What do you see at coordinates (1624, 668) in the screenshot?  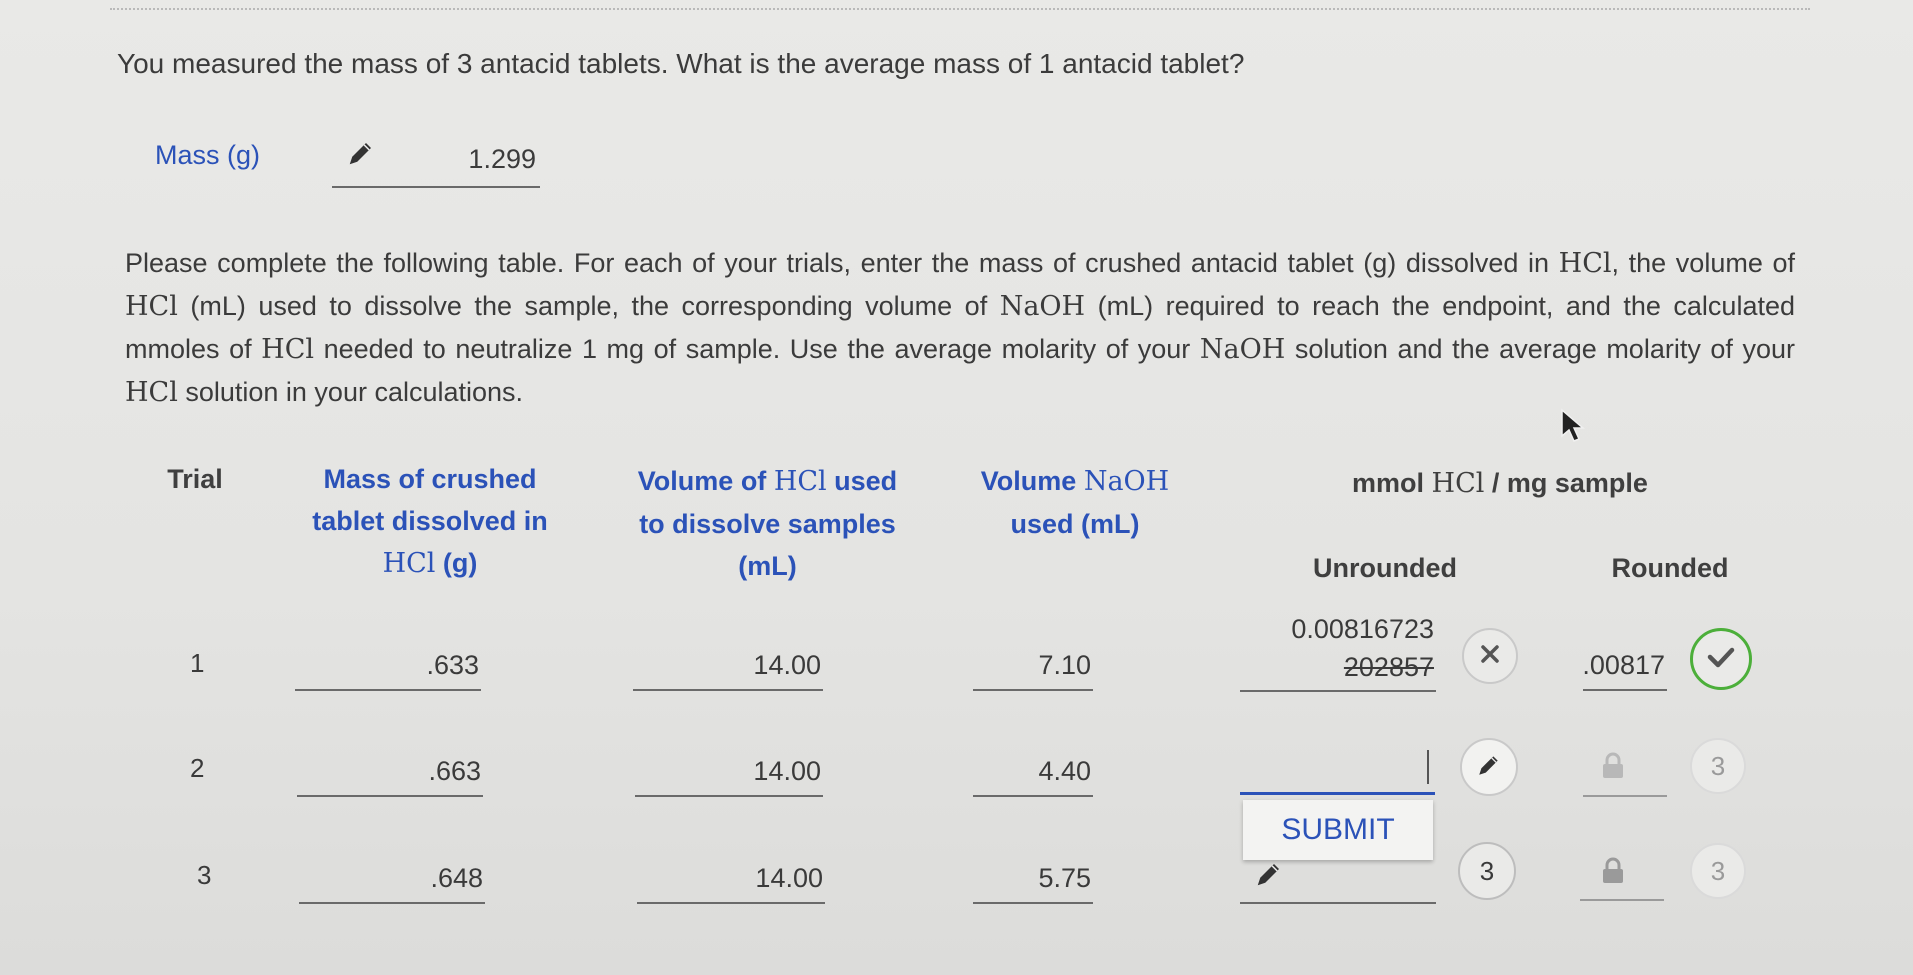 I see `rounded-input: .00817` at bounding box center [1624, 668].